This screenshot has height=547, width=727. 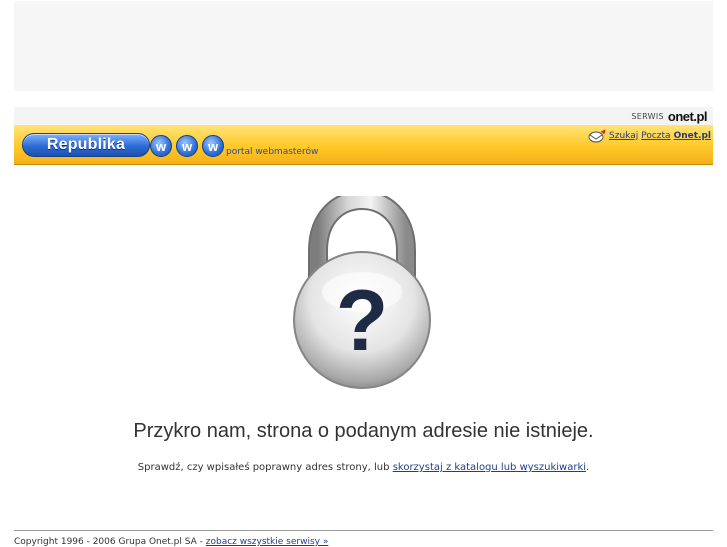 I want to click on padlock-question-icon: ?, so click(x=362, y=294).